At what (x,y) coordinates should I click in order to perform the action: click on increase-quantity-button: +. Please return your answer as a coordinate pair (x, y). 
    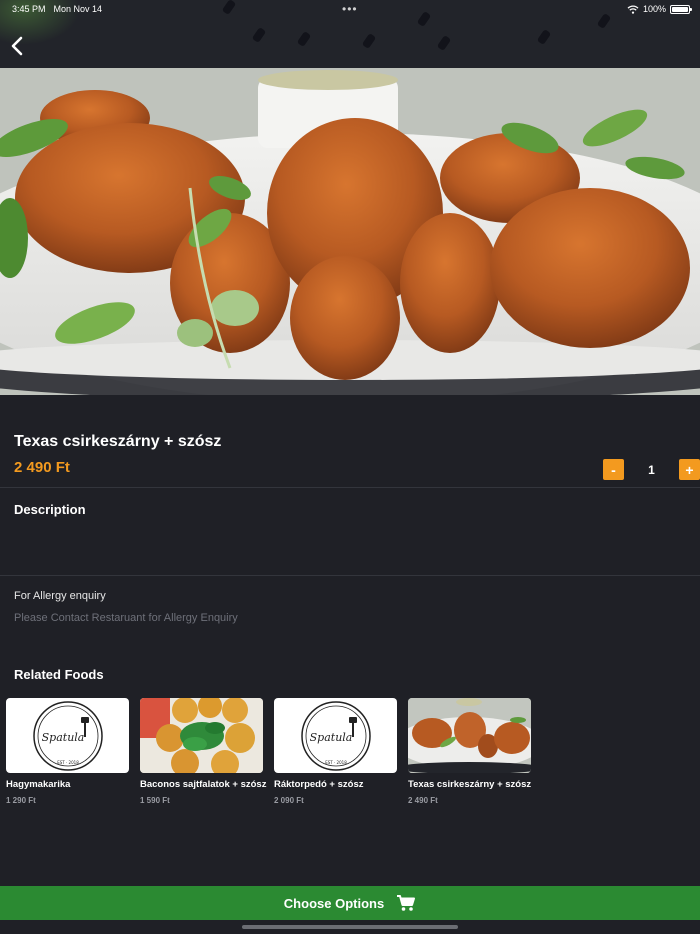
    Looking at the image, I should click on (689, 469).